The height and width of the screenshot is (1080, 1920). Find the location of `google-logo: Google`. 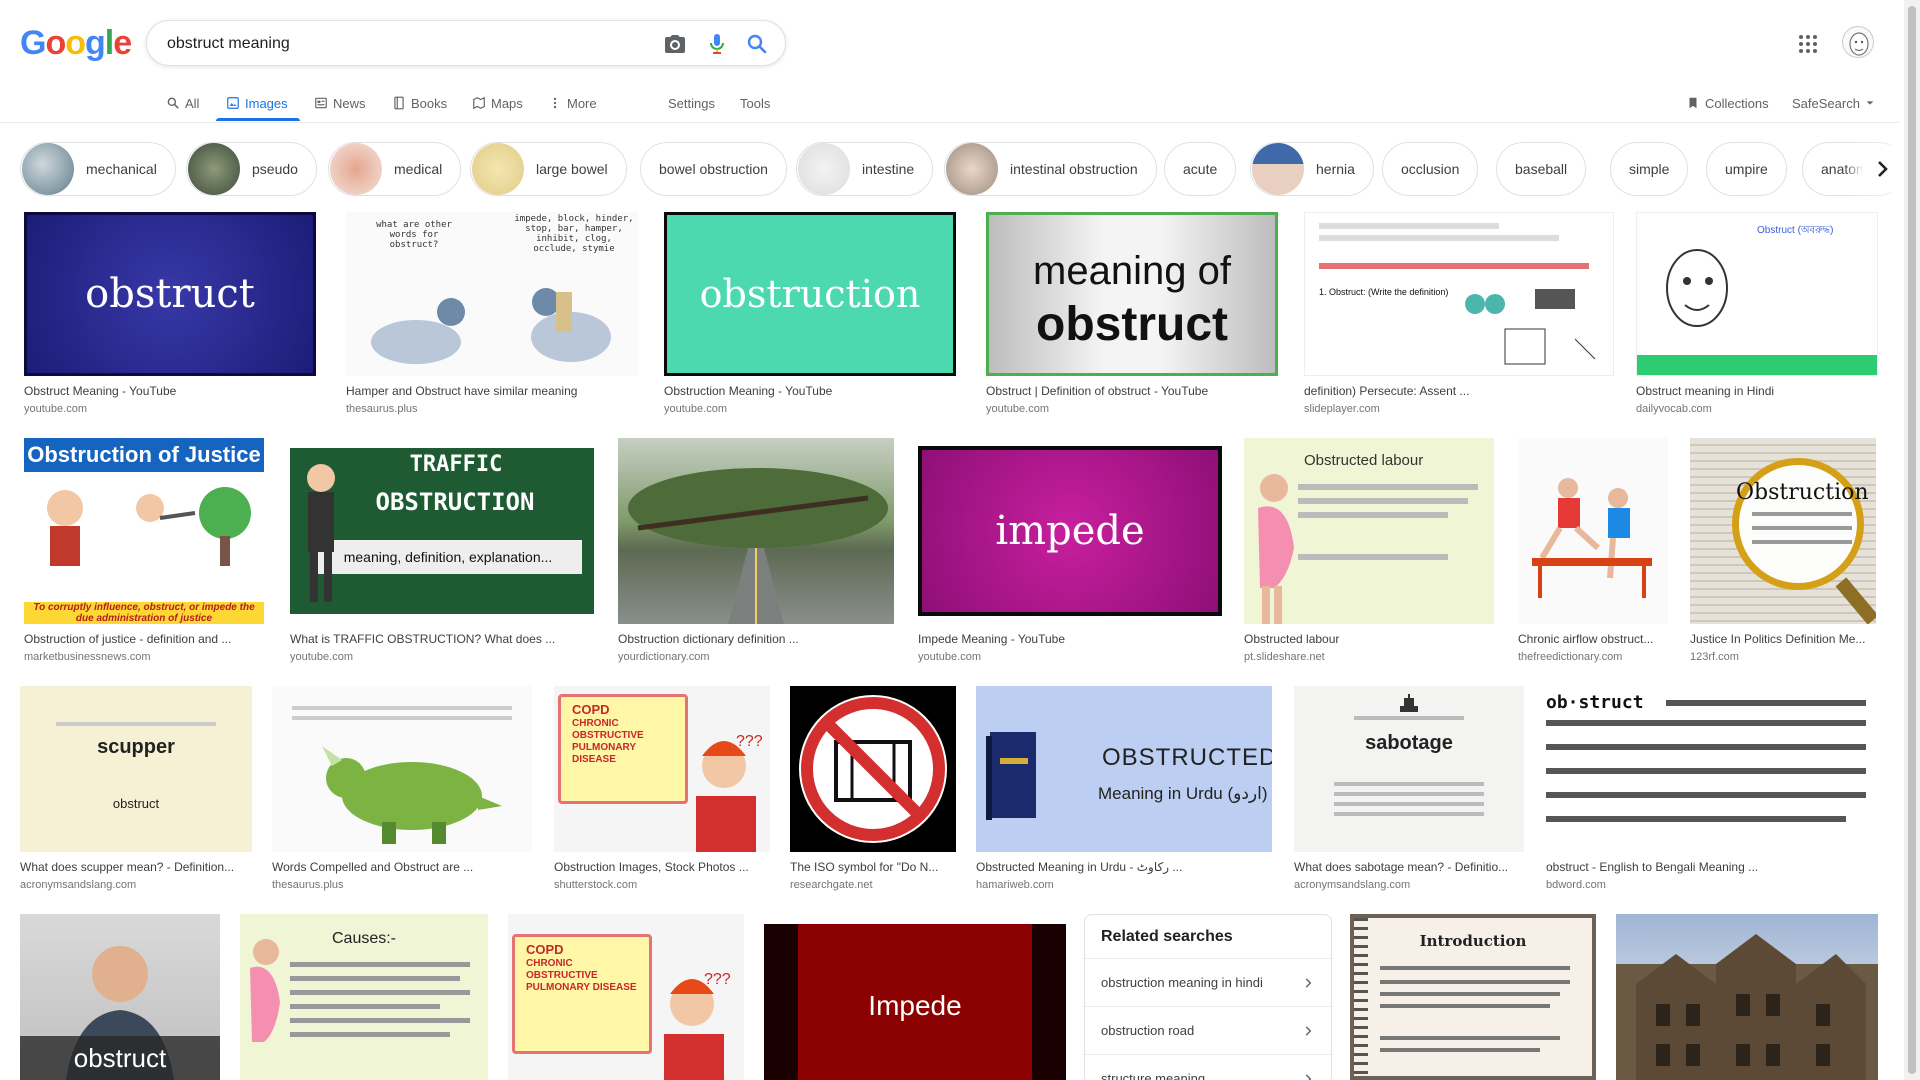

google-logo: Google is located at coordinates (76, 43).